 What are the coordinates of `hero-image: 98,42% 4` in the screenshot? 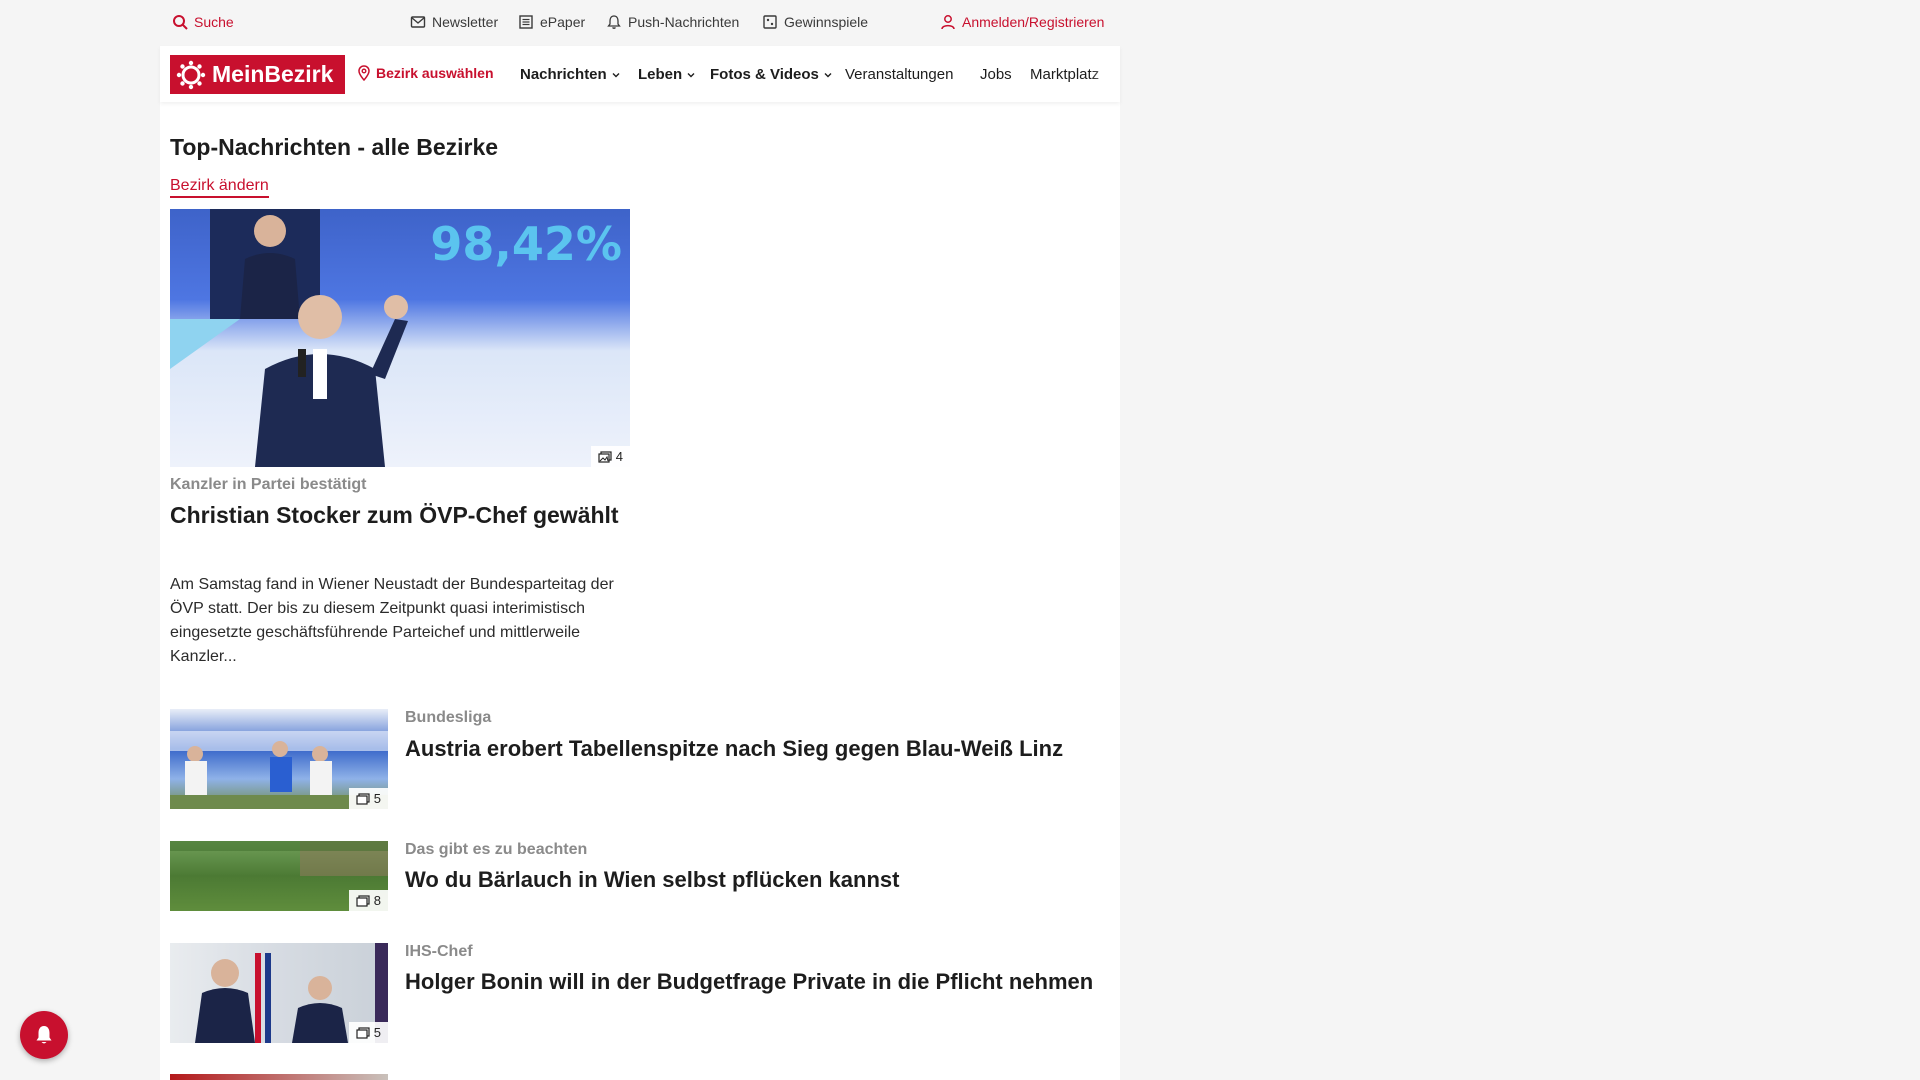 It's located at (400, 338).